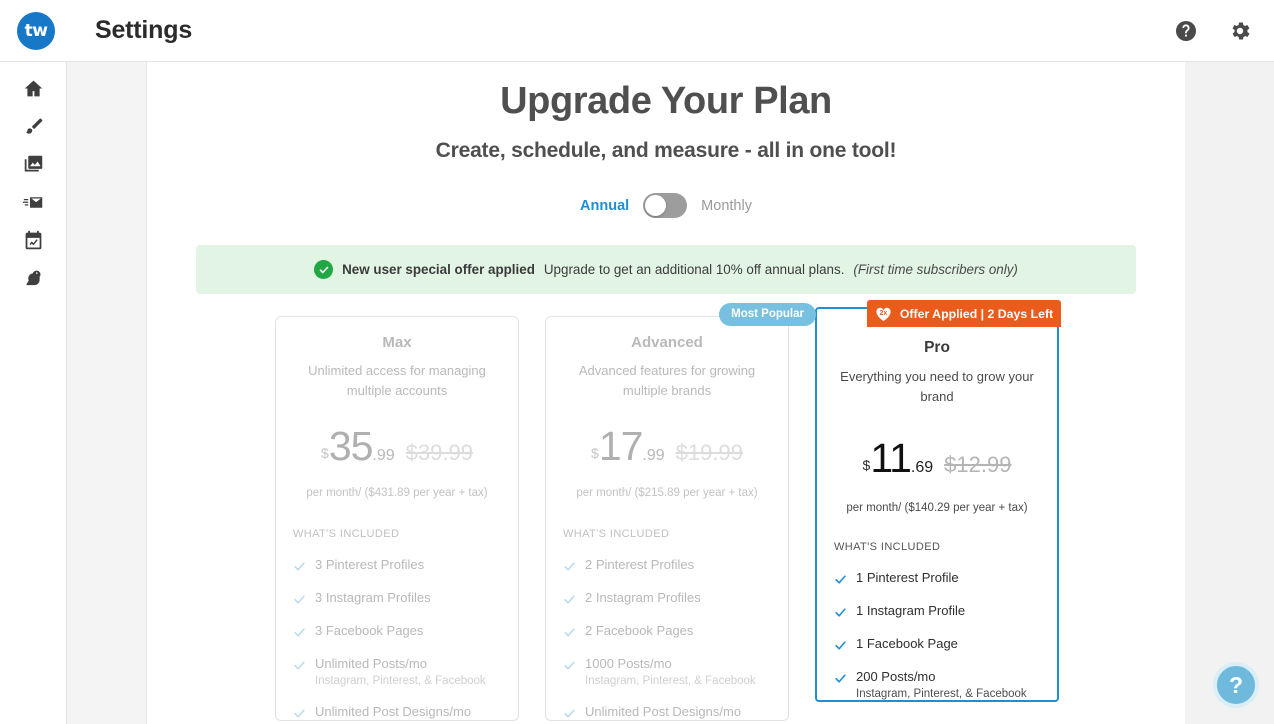 This screenshot has width=1274, height=724. What do you see at coordinates (883, 313) in the screenshot?
I see `heart-badge-text: 2x` at bounding box center [883, 313].